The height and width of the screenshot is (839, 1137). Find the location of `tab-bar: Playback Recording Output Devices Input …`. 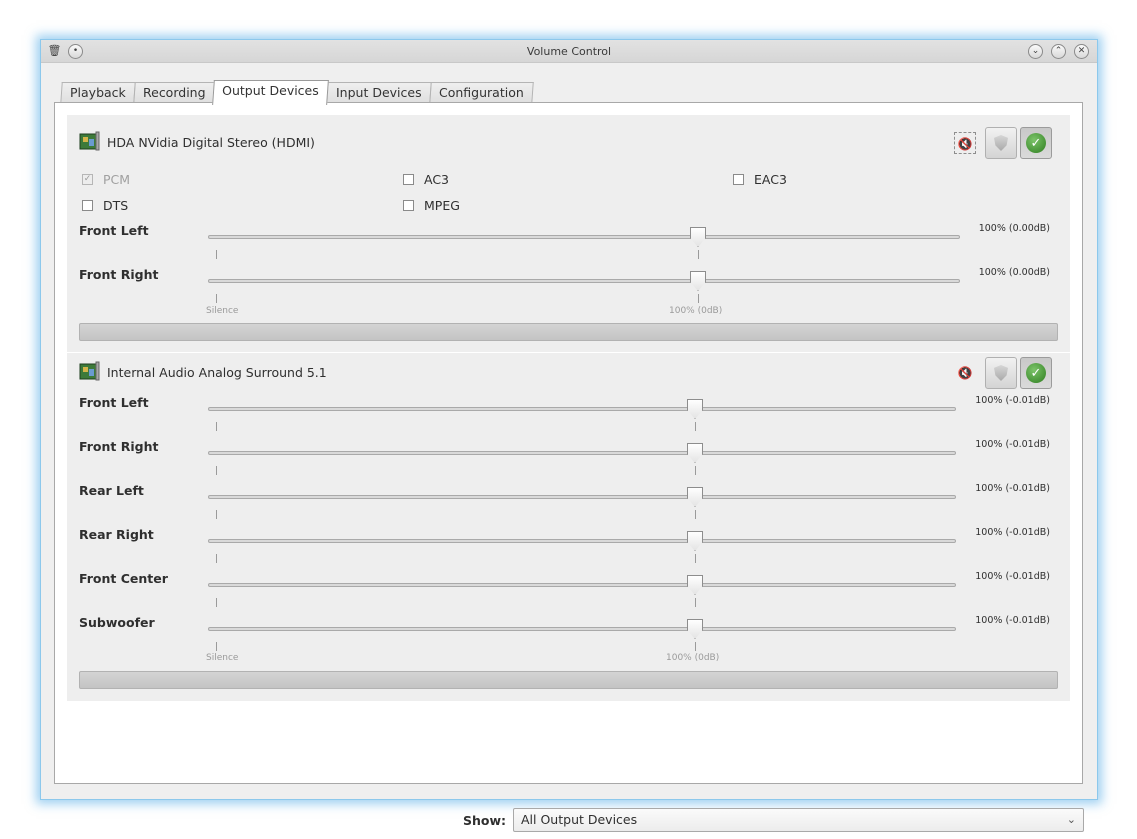

tab-bar: Playback Recording Output Devices Input … is located at coordinates (297, 92).